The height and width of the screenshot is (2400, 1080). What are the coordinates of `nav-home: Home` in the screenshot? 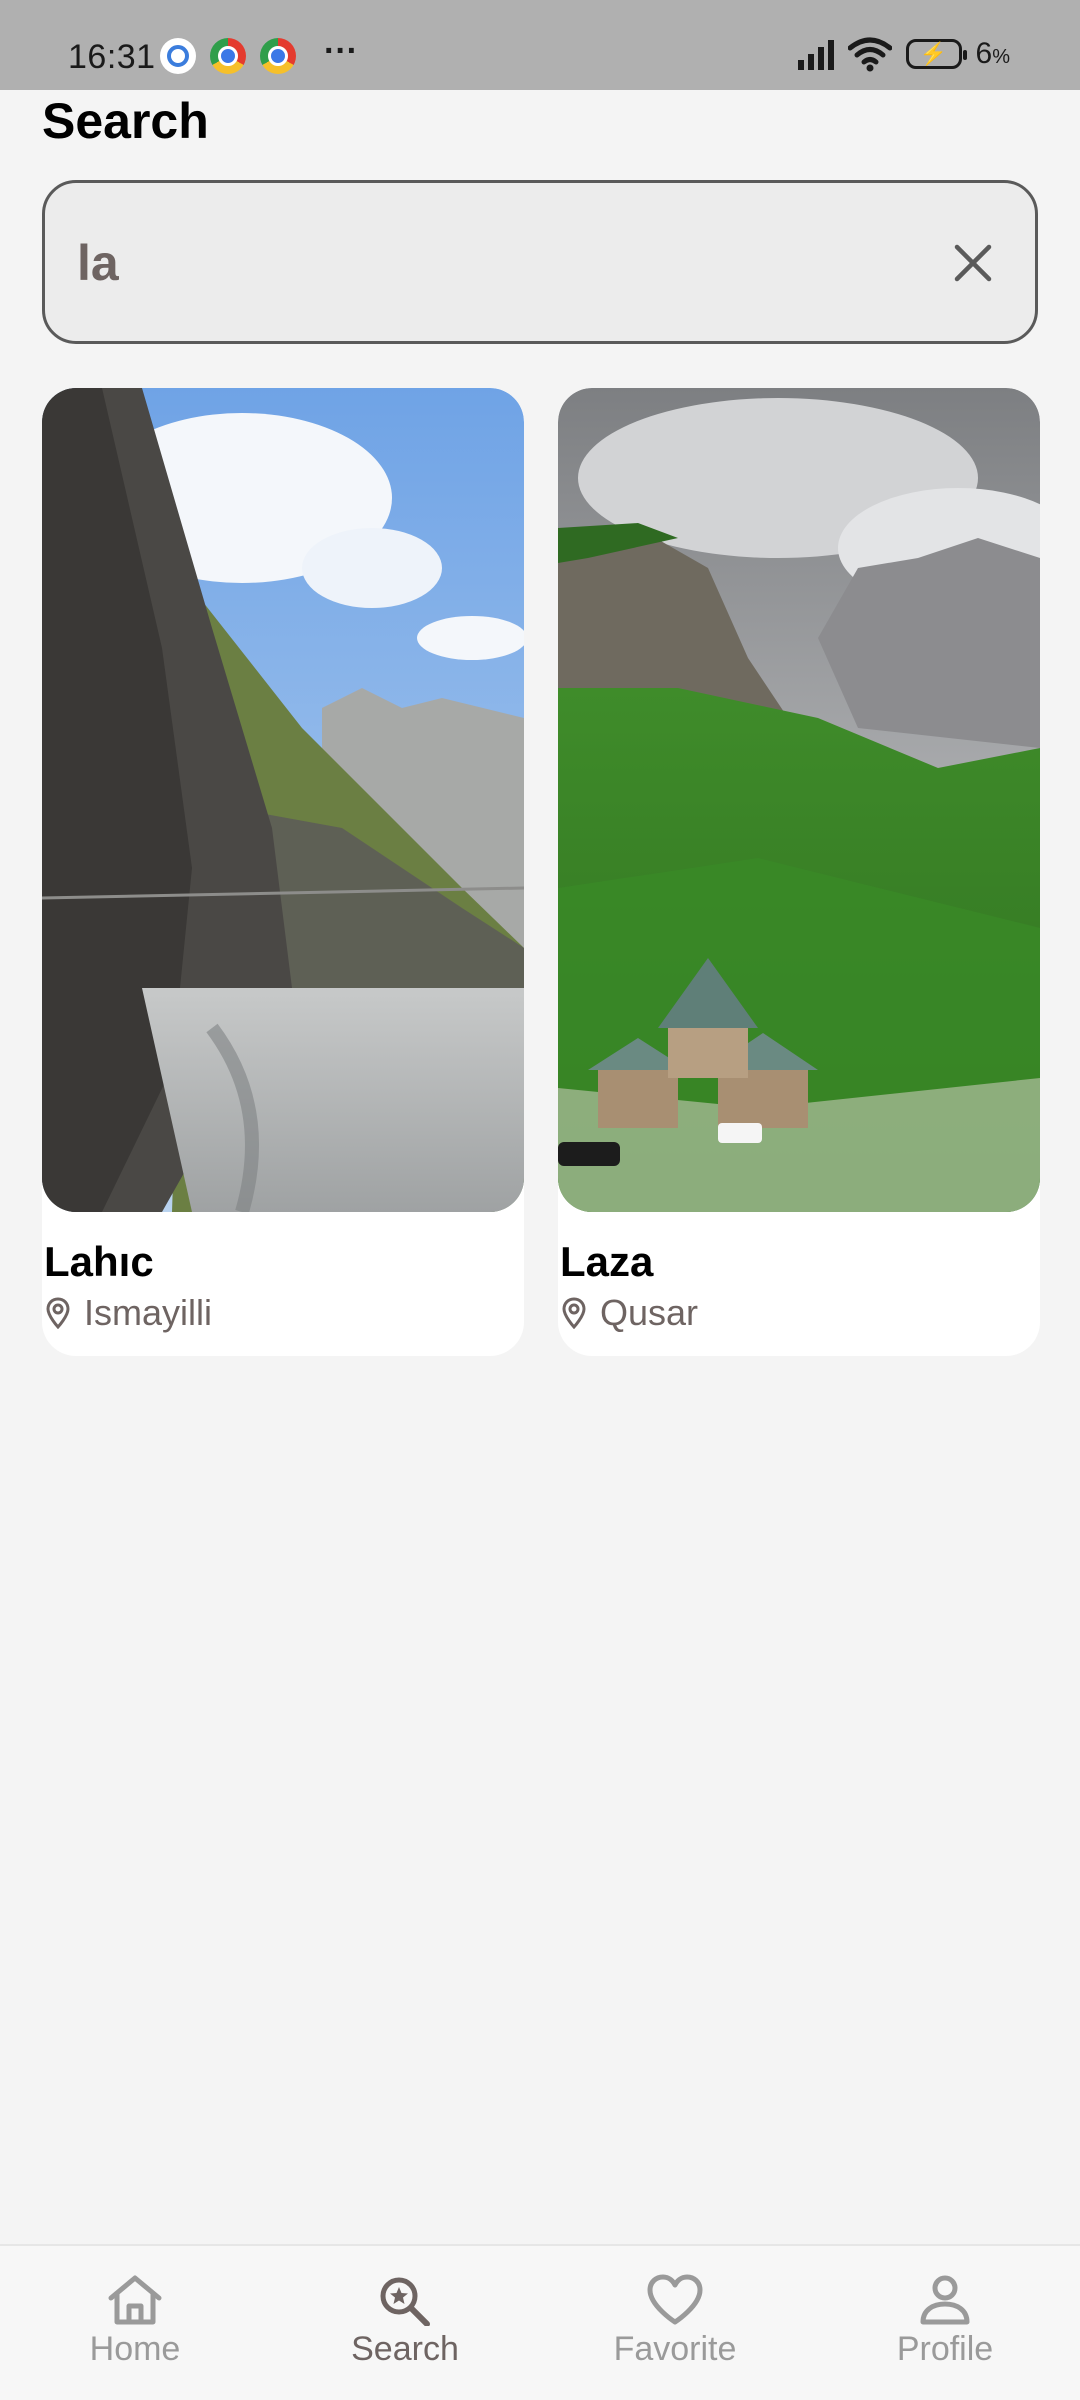 It's located at (135, 2323).